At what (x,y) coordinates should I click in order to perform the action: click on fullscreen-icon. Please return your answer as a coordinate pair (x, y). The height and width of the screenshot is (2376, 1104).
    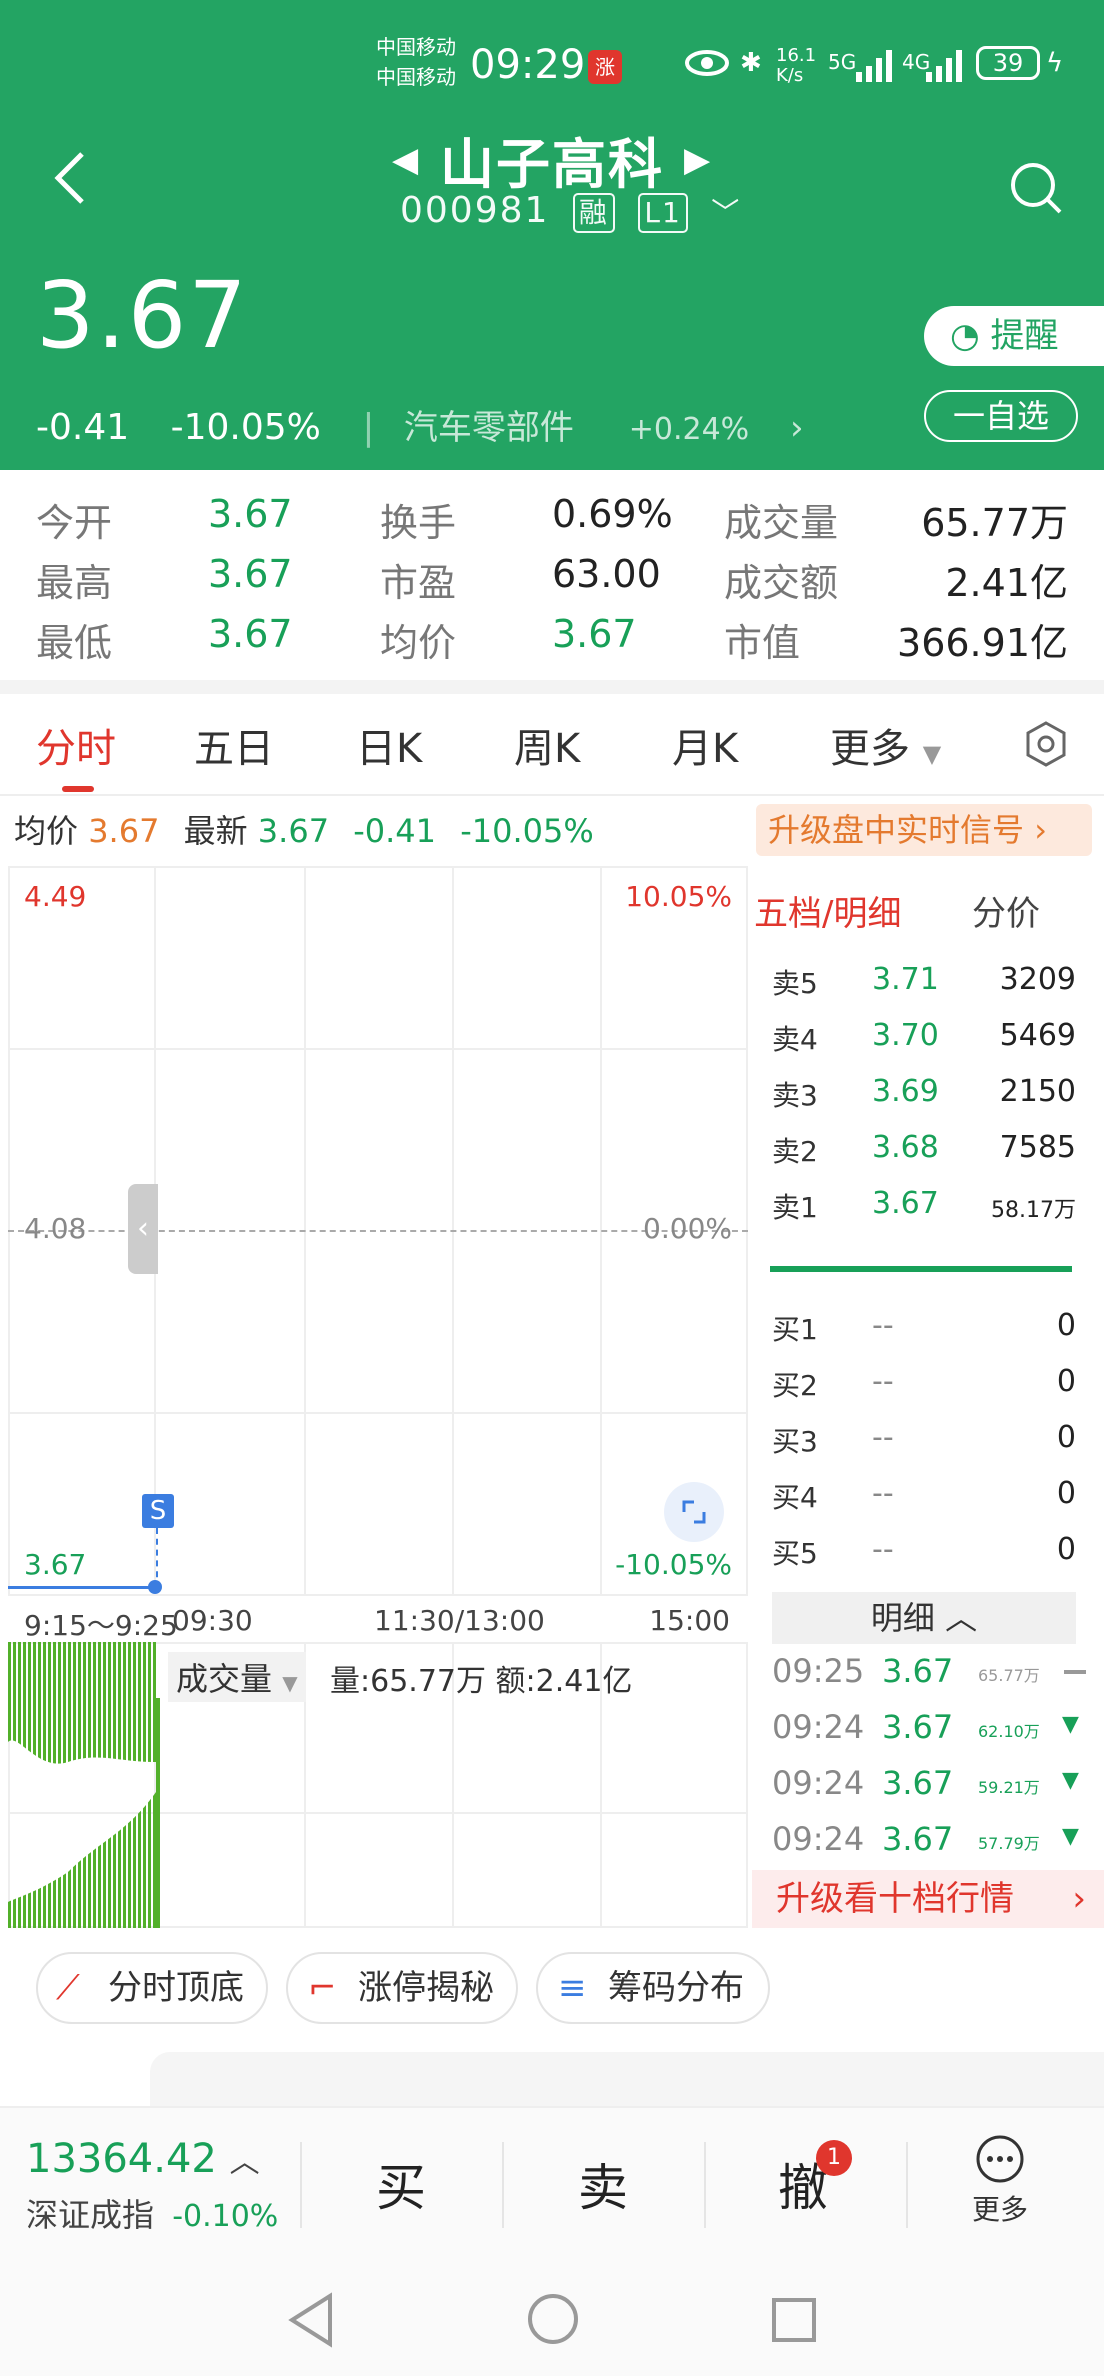
    Looking at the image, I should click on (694, 1512).